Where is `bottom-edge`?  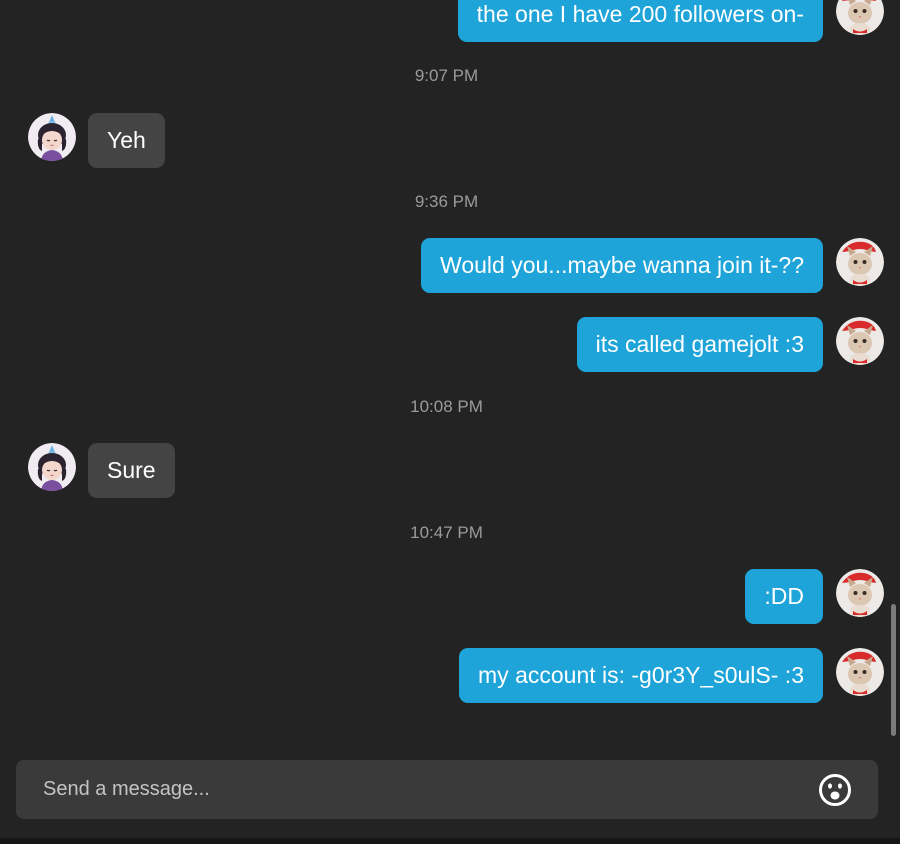 bottom-edge is located at coordinates (450, 841).